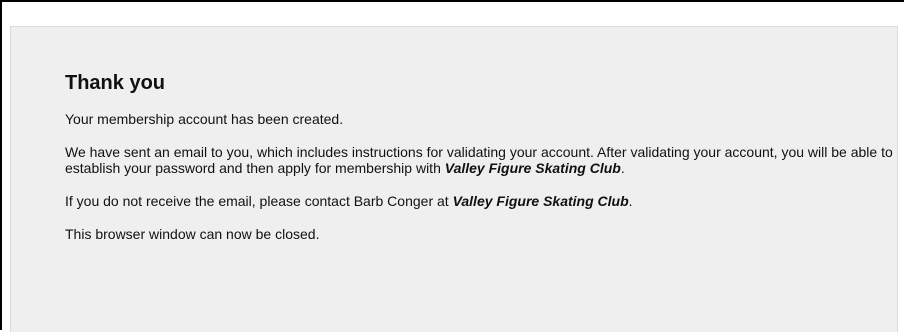  Describe the element at coordinates (630, 201) in the screenshot. I see `contact-end: .` at that location.